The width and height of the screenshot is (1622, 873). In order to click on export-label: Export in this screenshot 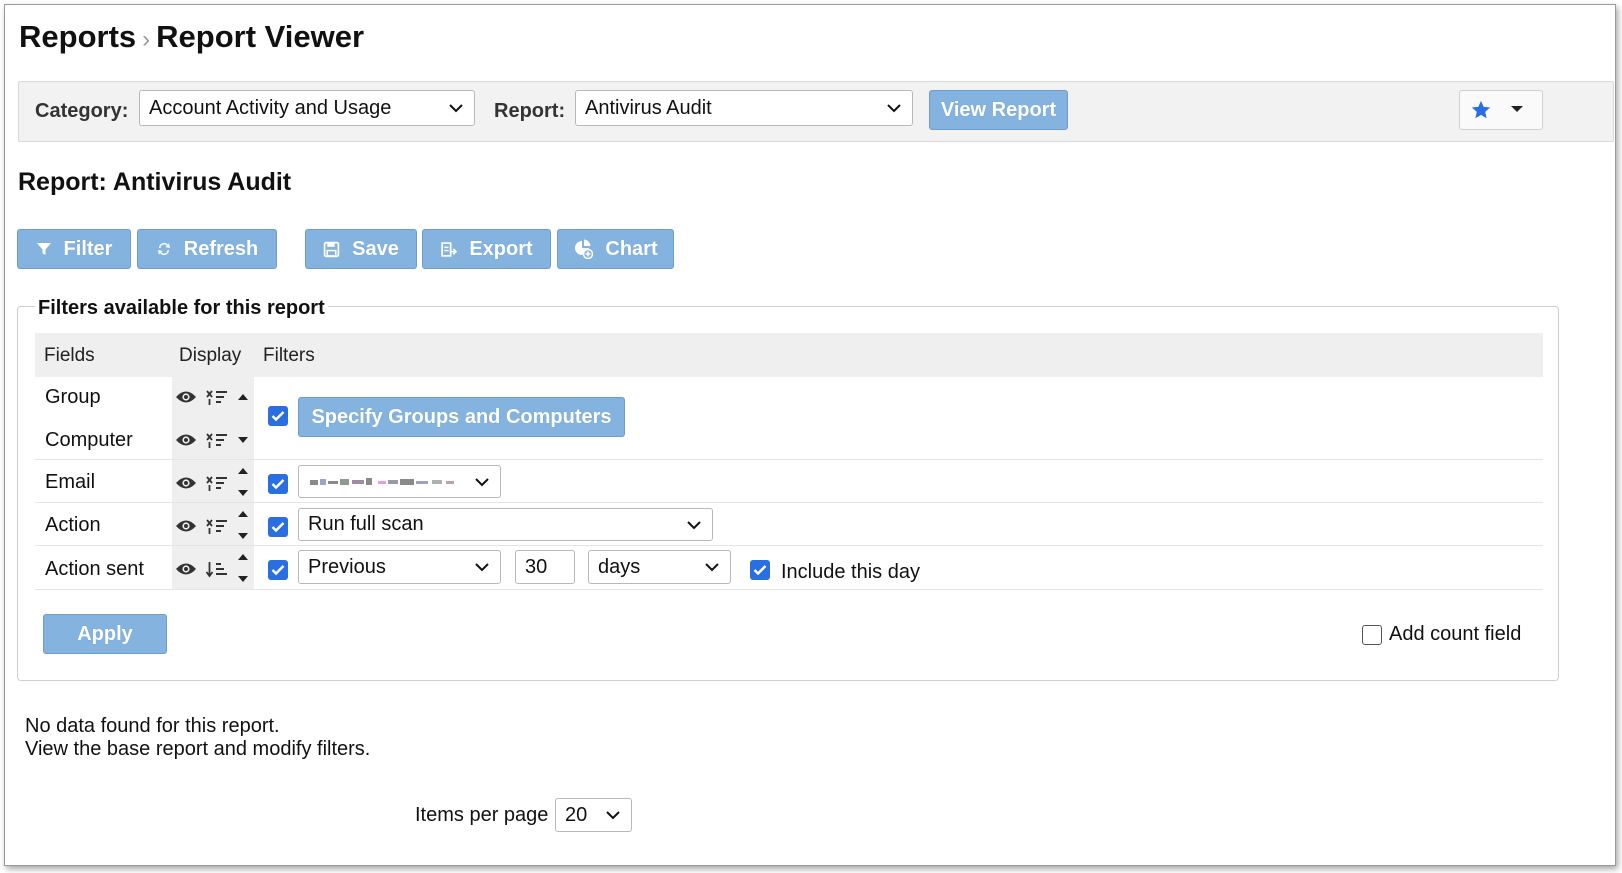, I will do `click(501, 248)`.